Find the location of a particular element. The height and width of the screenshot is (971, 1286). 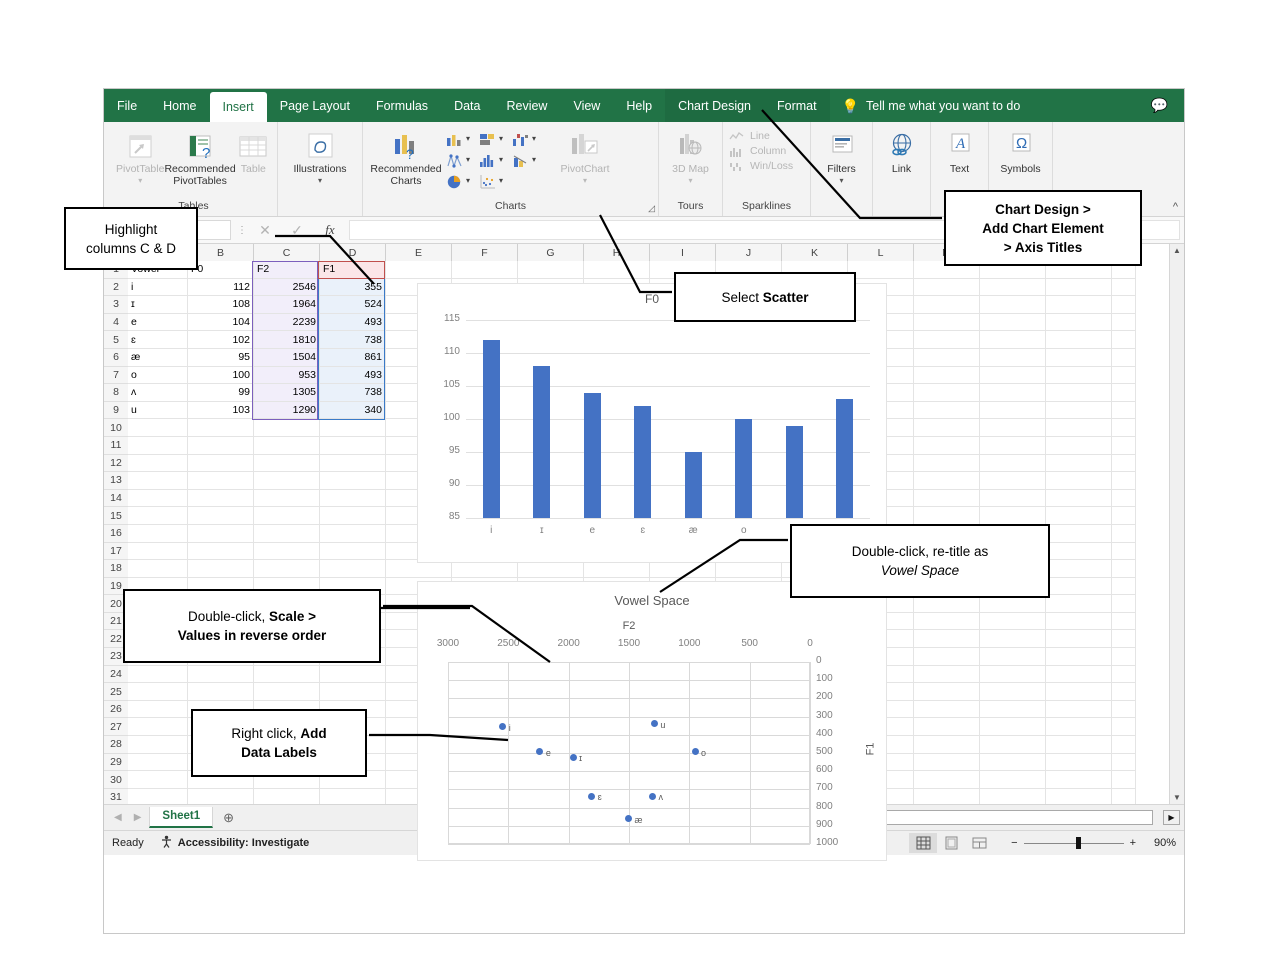

callout-reverse-prefix: Double-click, is located at coordinates (229, 616).